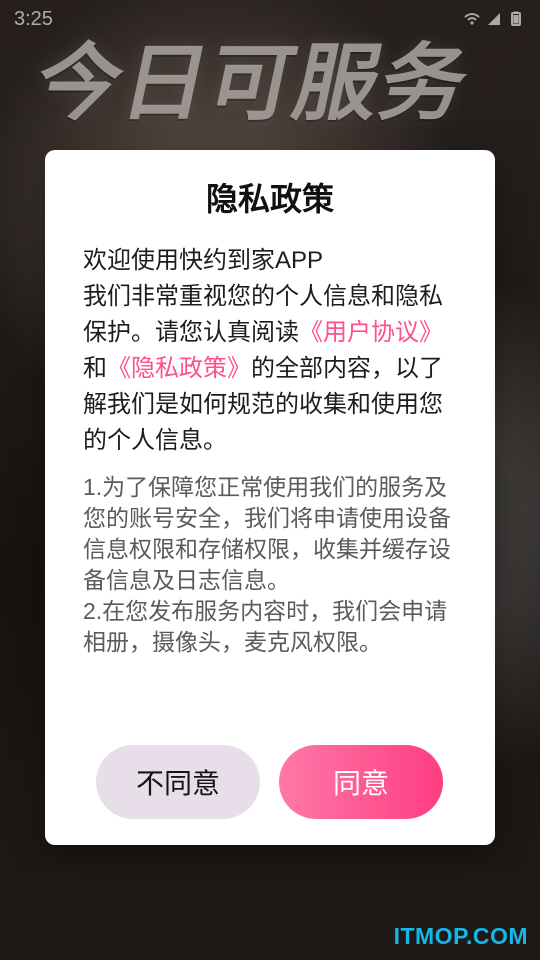 Image resolution: width=540 pixels, height=960 pixels. Describe the element at coordinates (179, 368) in the screenshot. I see `privacy-policy-link: 《隐私政策》` at that location.